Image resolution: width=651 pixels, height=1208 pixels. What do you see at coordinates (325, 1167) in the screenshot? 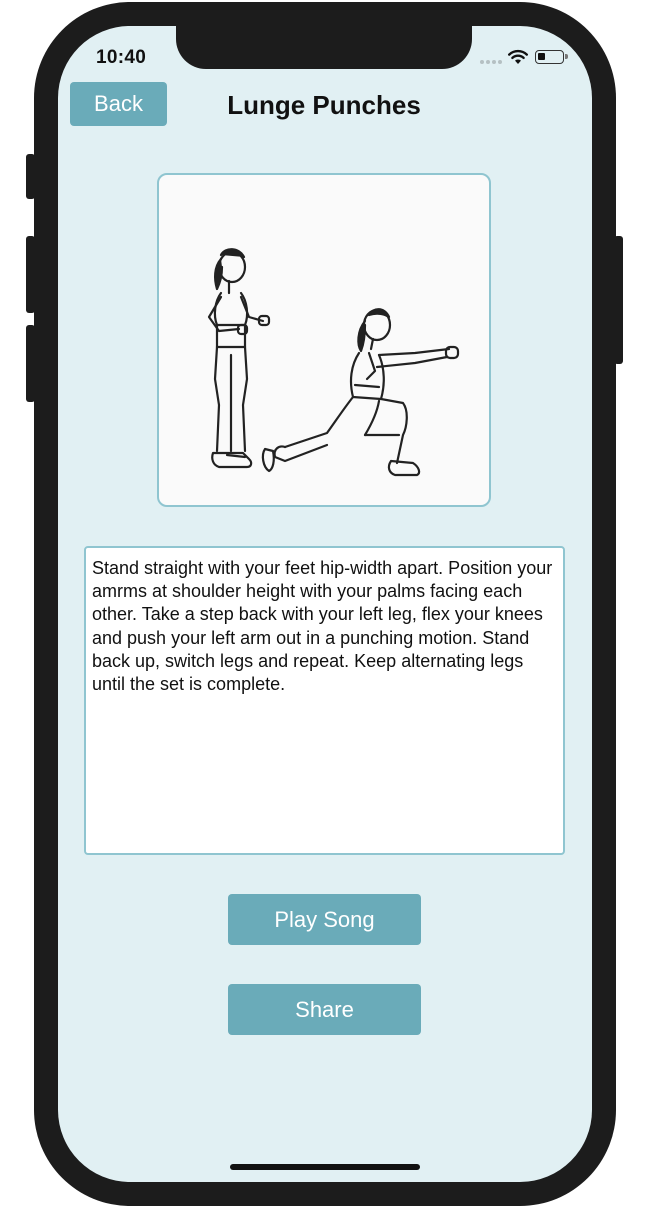
I see `home-indicator` at bounding box center [325, 1167].